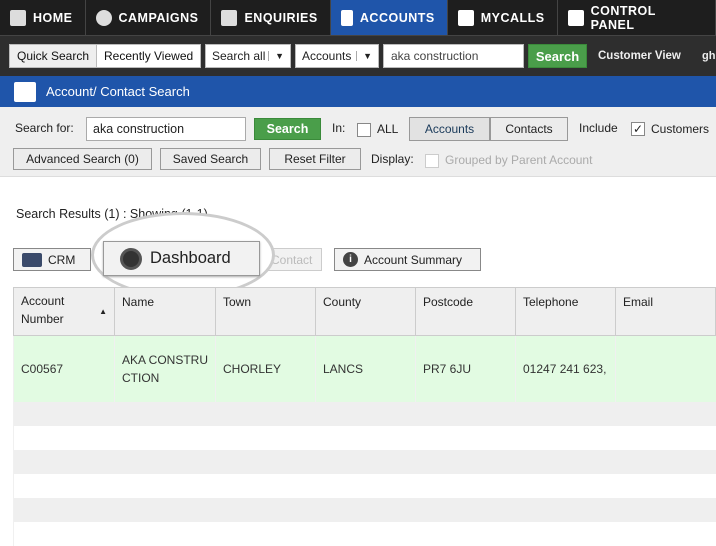  Describe the element at coordinates (389, 17) in the screenshot. I see `nav-tab-accounts: ACCOUNTS` at that location.